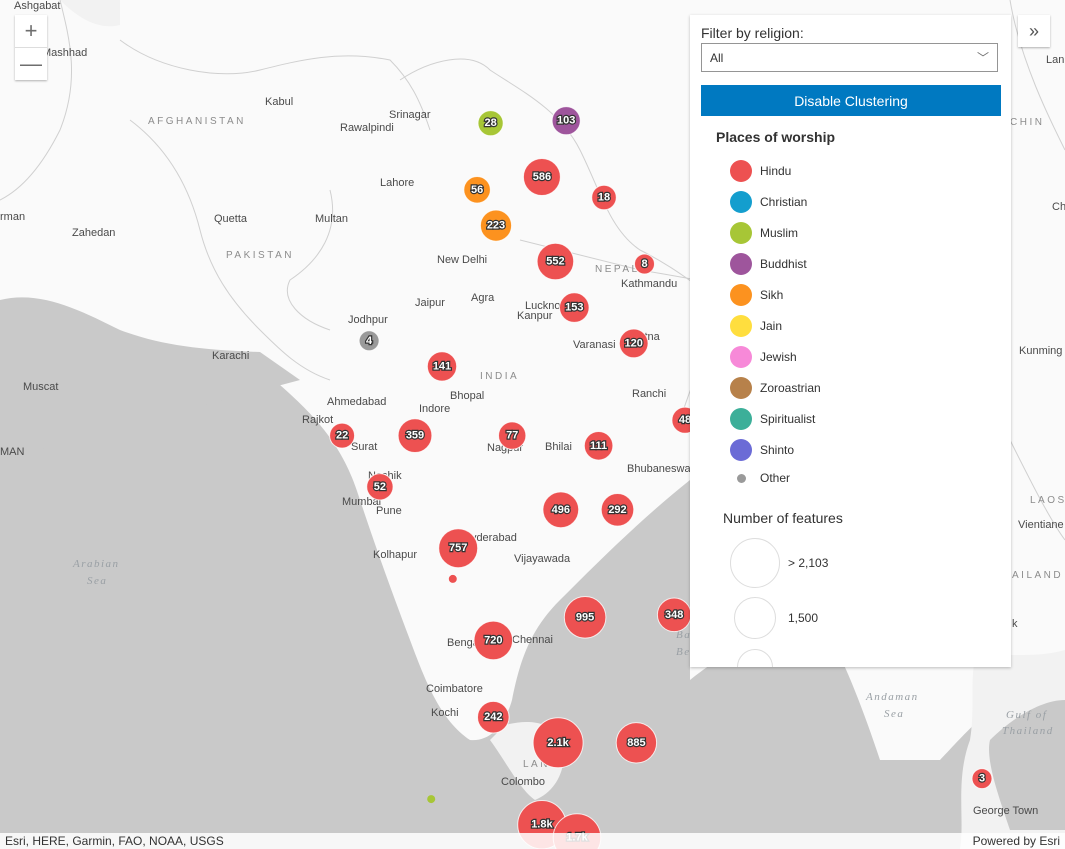 This screenshot has width=1065, height=849. I want to click on legend-label: Shinto, so click(777, 450).